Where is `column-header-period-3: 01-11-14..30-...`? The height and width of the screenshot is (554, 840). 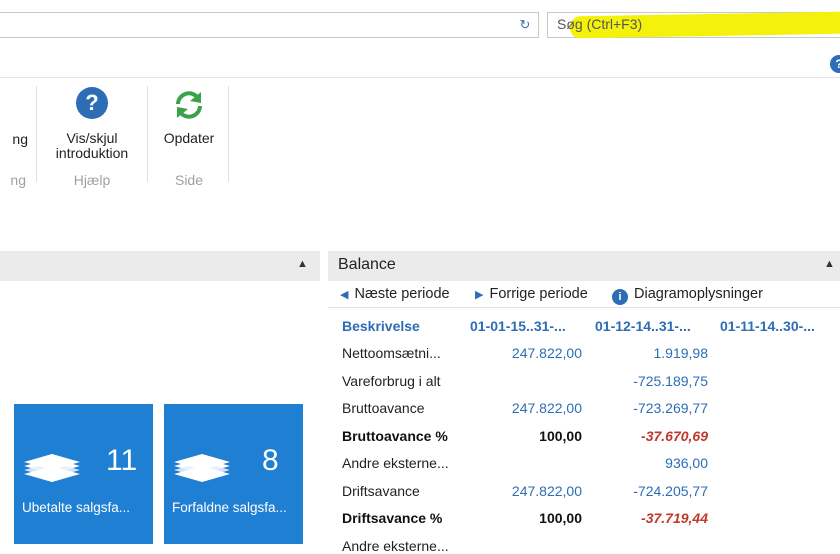
column-header-period-3: 01-11-14..30-... is located at coordinates (767, 326).